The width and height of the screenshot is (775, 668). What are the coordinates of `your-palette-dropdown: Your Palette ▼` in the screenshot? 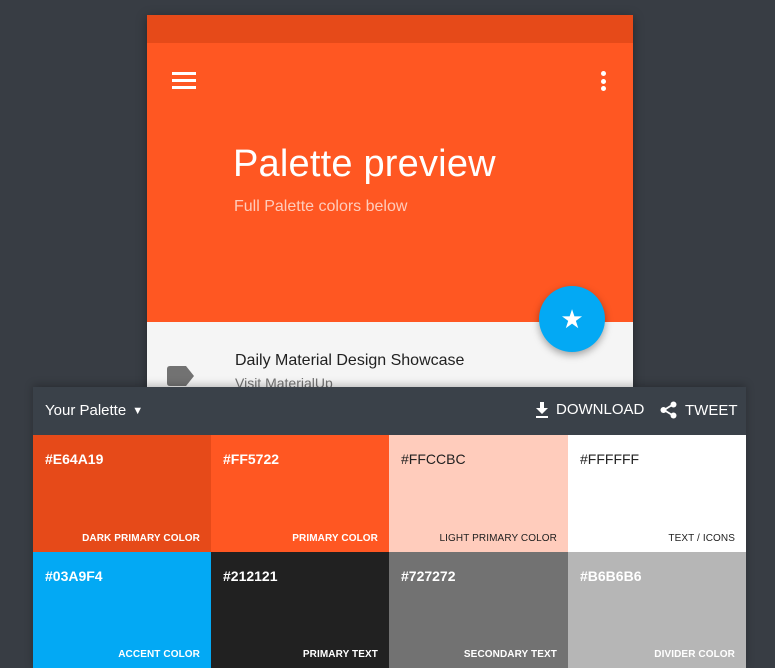 It's located at (94, 410).